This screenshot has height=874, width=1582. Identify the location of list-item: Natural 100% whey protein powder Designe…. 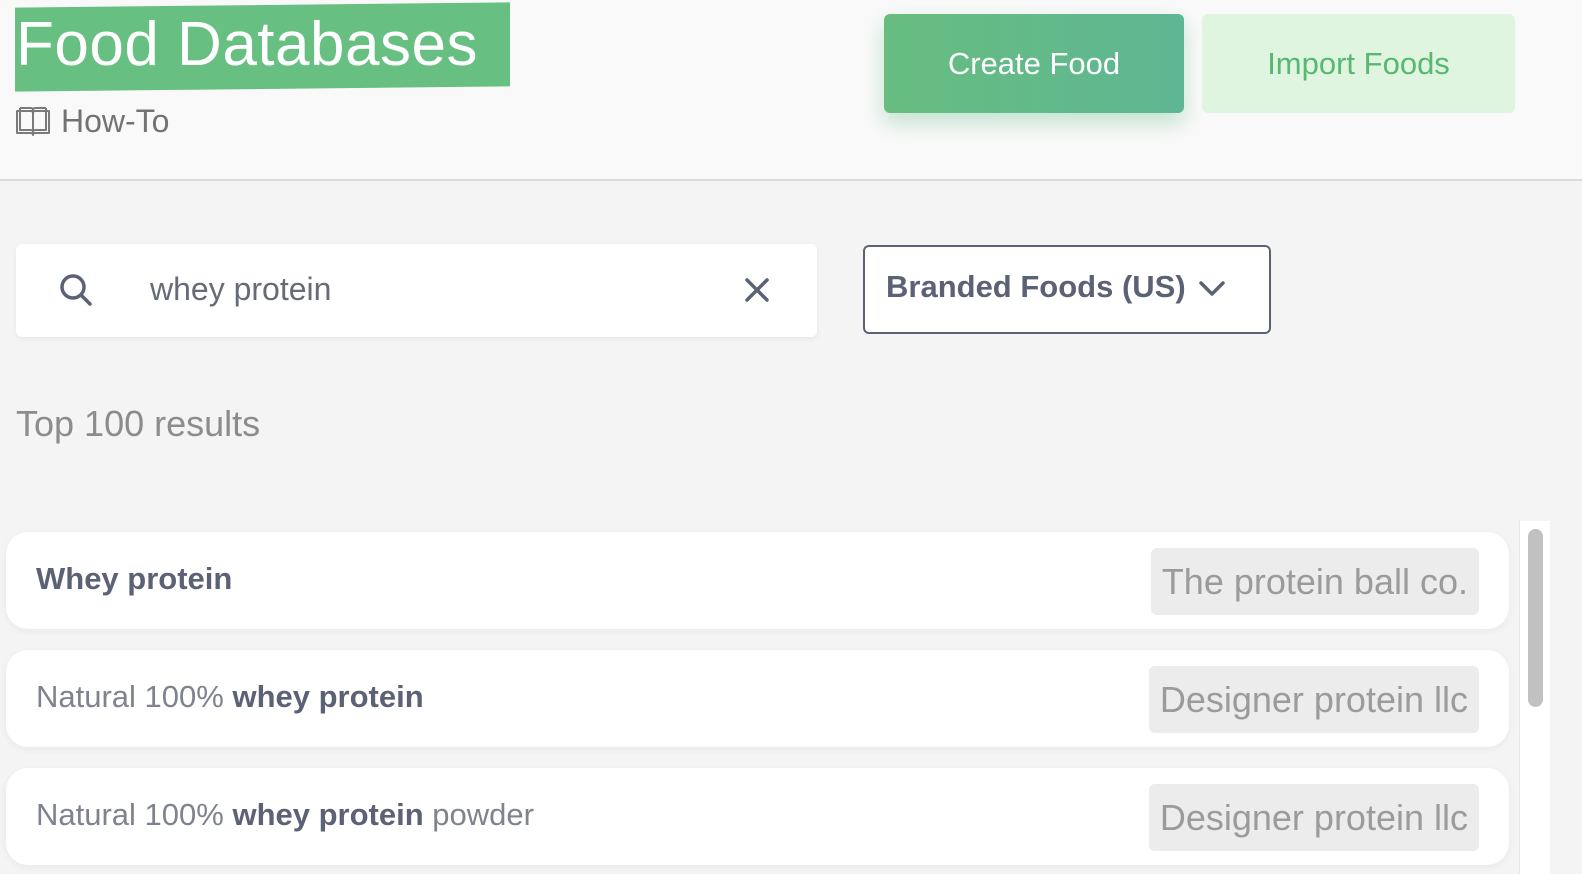
(757, 816).